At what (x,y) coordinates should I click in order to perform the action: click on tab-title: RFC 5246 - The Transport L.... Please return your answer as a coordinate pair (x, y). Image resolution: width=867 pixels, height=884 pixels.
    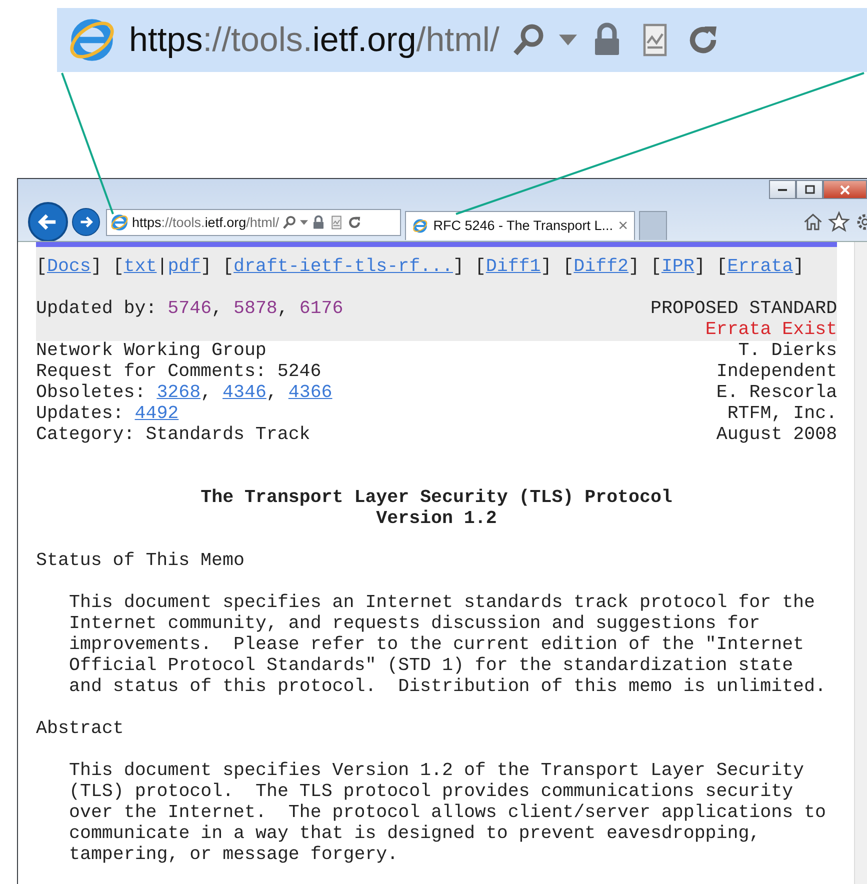
    Looking at the image, I should click on (523, 225).